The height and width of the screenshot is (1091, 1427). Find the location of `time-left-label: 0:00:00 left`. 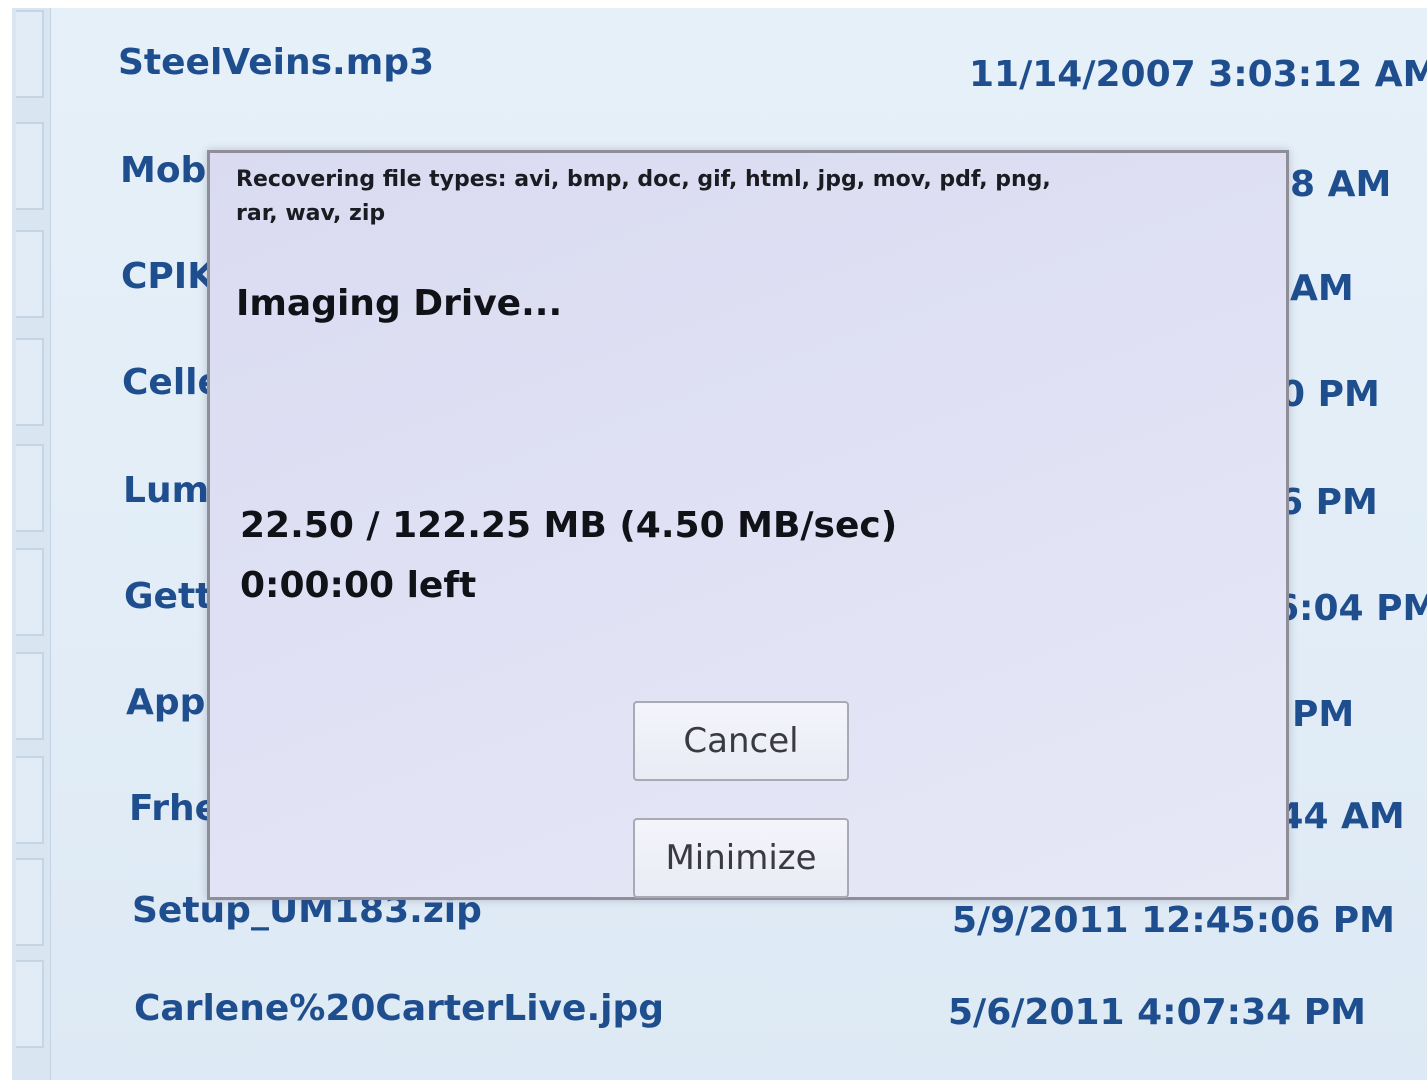

time-left-label: 0:00:00 left is located at coordinates (358, 585).